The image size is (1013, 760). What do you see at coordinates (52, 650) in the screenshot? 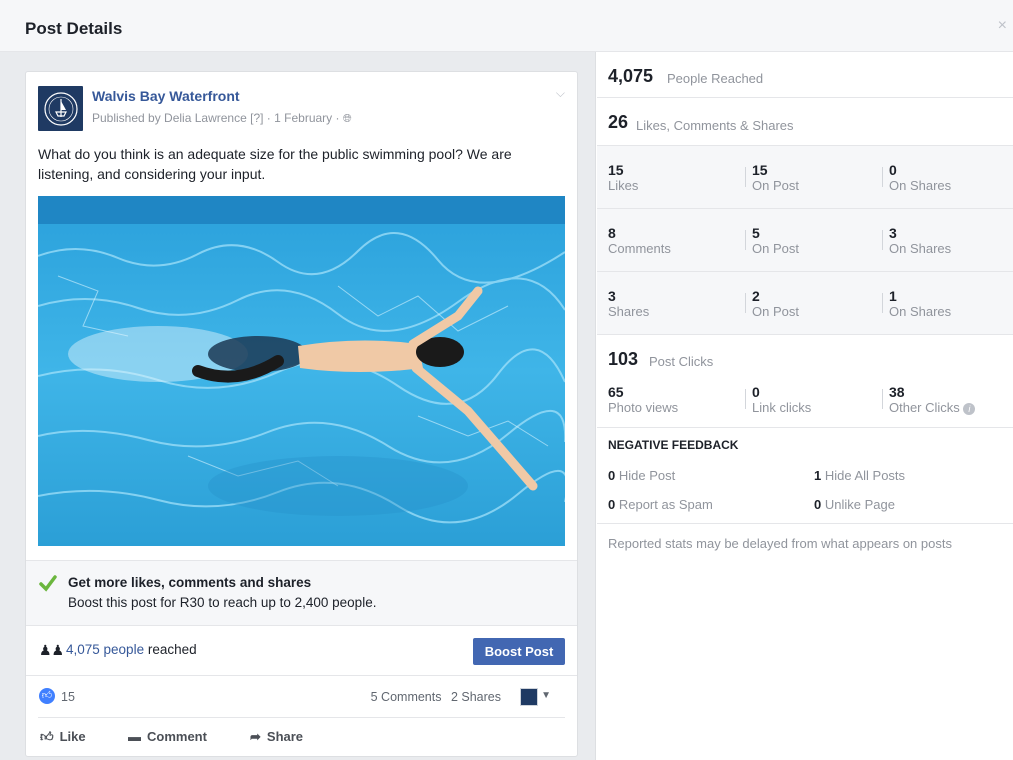
I see `people-icon: ♟♟` at bounding box center [52, 650].